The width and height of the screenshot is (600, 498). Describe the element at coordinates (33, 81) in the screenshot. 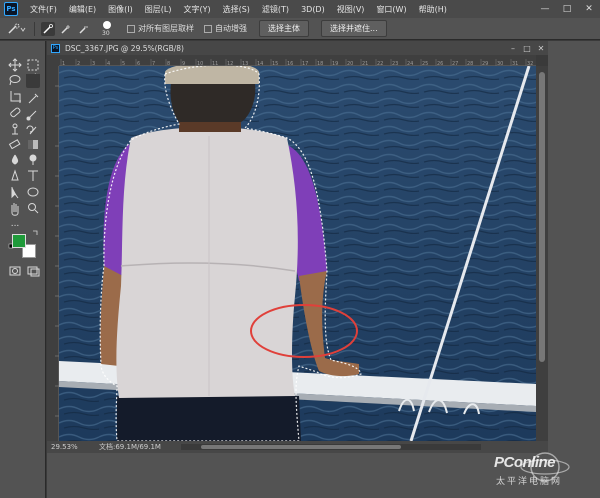

I see `quick-selection-tool` at that location.